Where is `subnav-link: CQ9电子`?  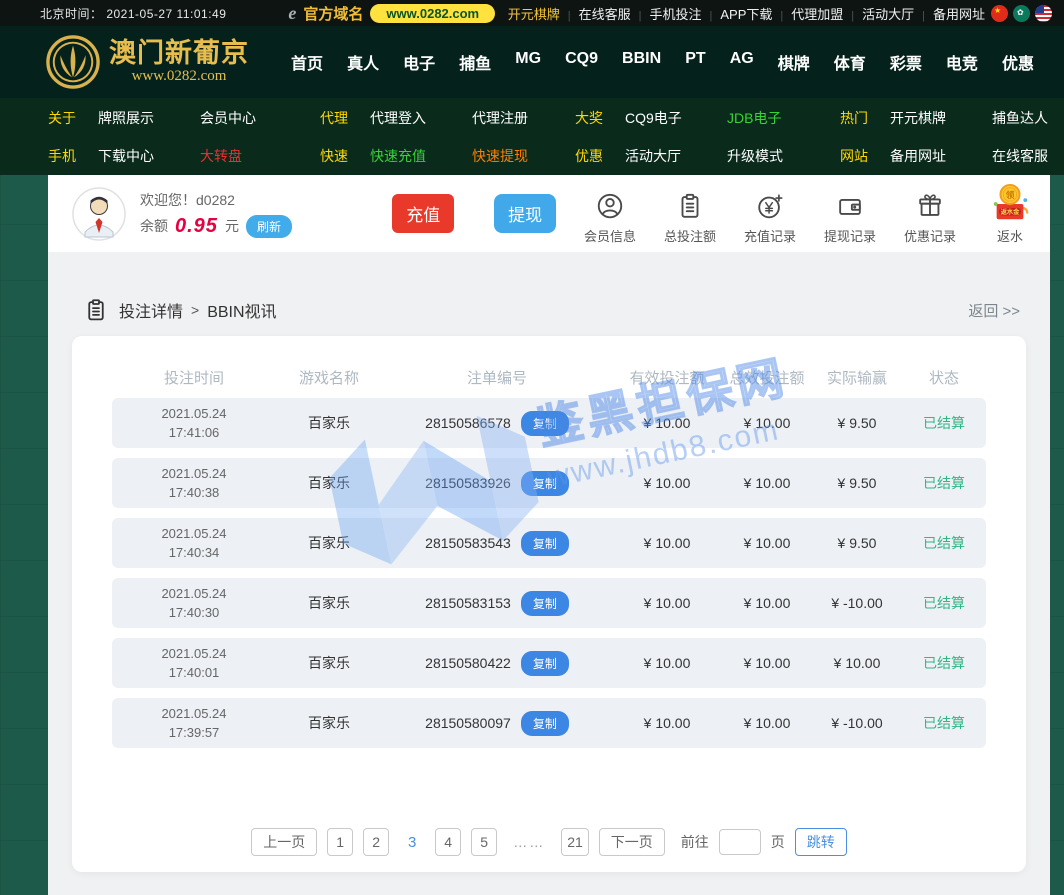
subnav-link: CQ9电子 is located at coordinates (676, 118).